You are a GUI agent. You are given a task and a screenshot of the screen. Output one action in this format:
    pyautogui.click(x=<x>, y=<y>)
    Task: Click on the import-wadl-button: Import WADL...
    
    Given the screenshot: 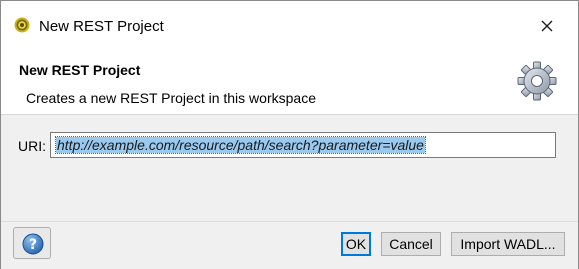 What is the action you would take?
    pyautogui.click(x=508, y=244)
    